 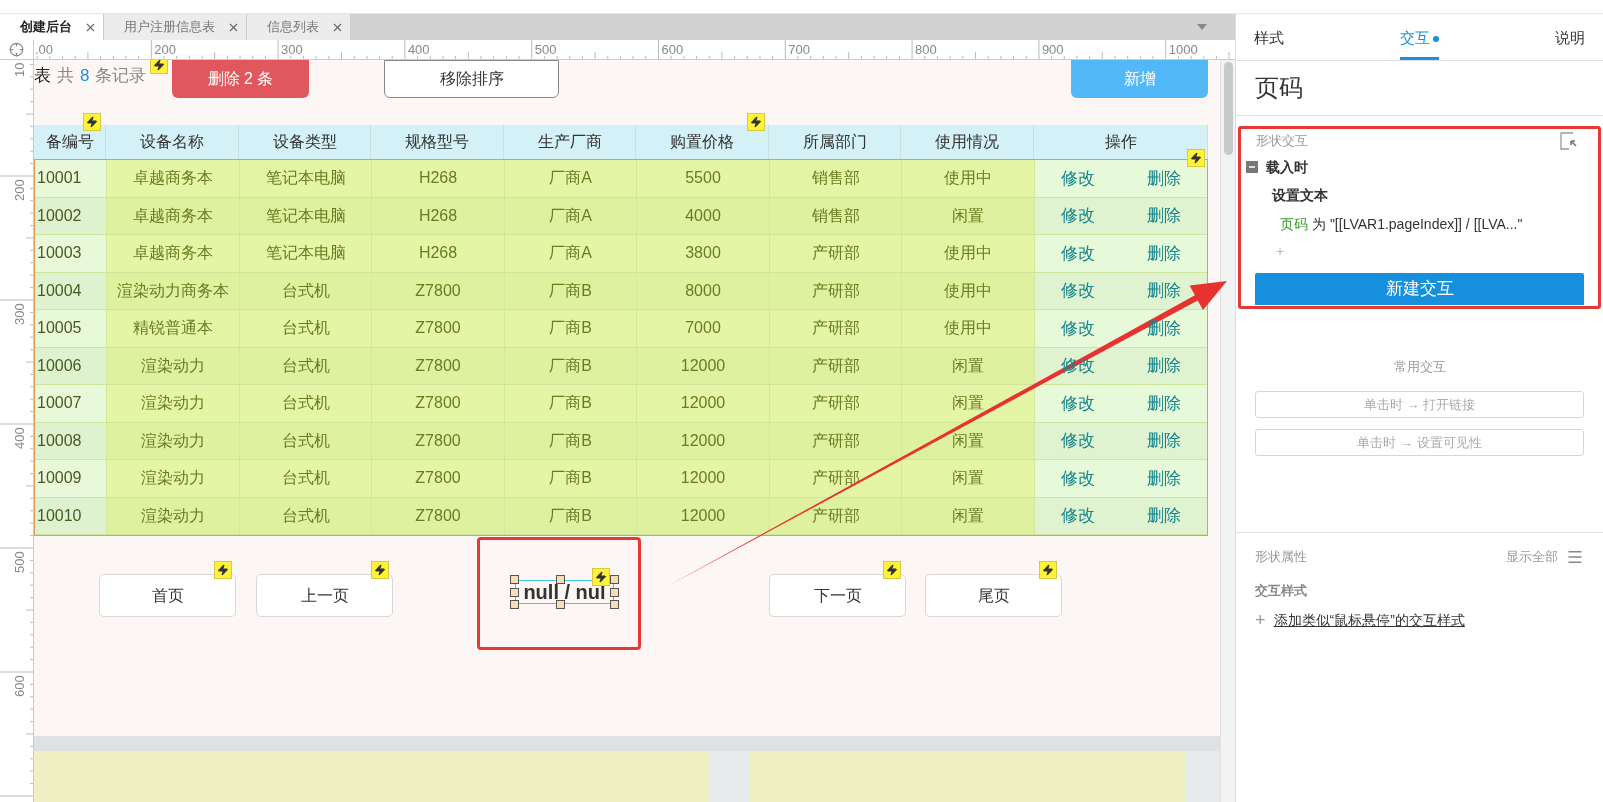 What do you see at coordinates (967, 142) in the screenshot?
I see `column-header: 使用情况` at bounding box center [967, 142].